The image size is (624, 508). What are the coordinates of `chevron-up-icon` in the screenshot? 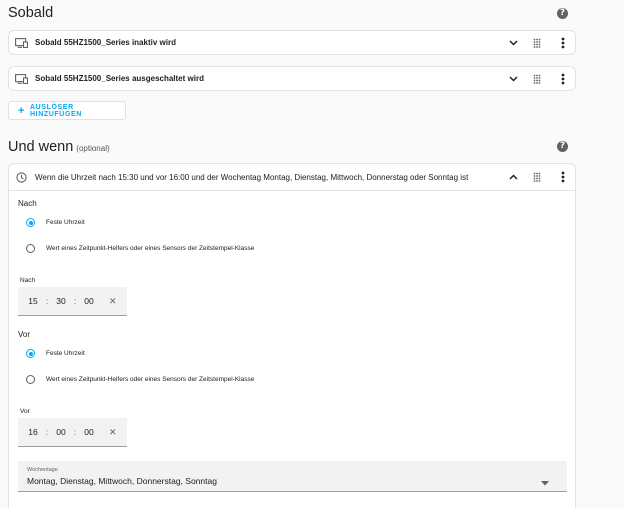 It's located at (513, 177).